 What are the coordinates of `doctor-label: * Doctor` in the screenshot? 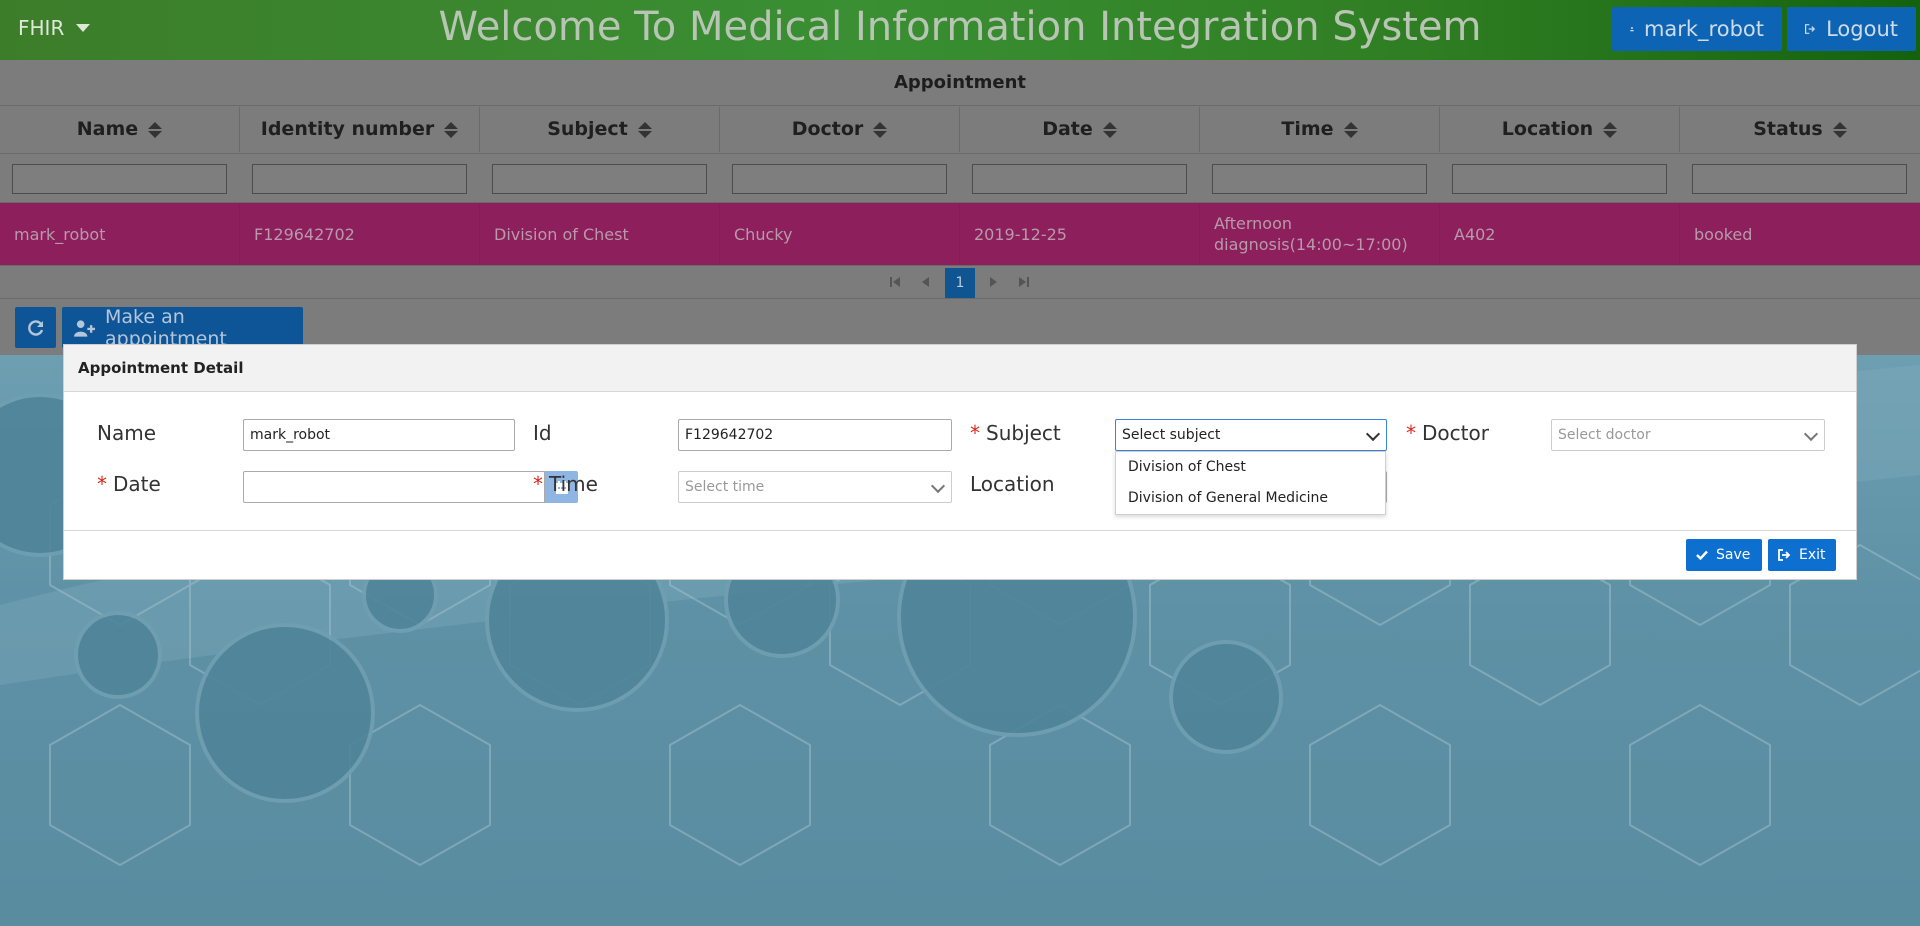 It's located at (1447, 433).